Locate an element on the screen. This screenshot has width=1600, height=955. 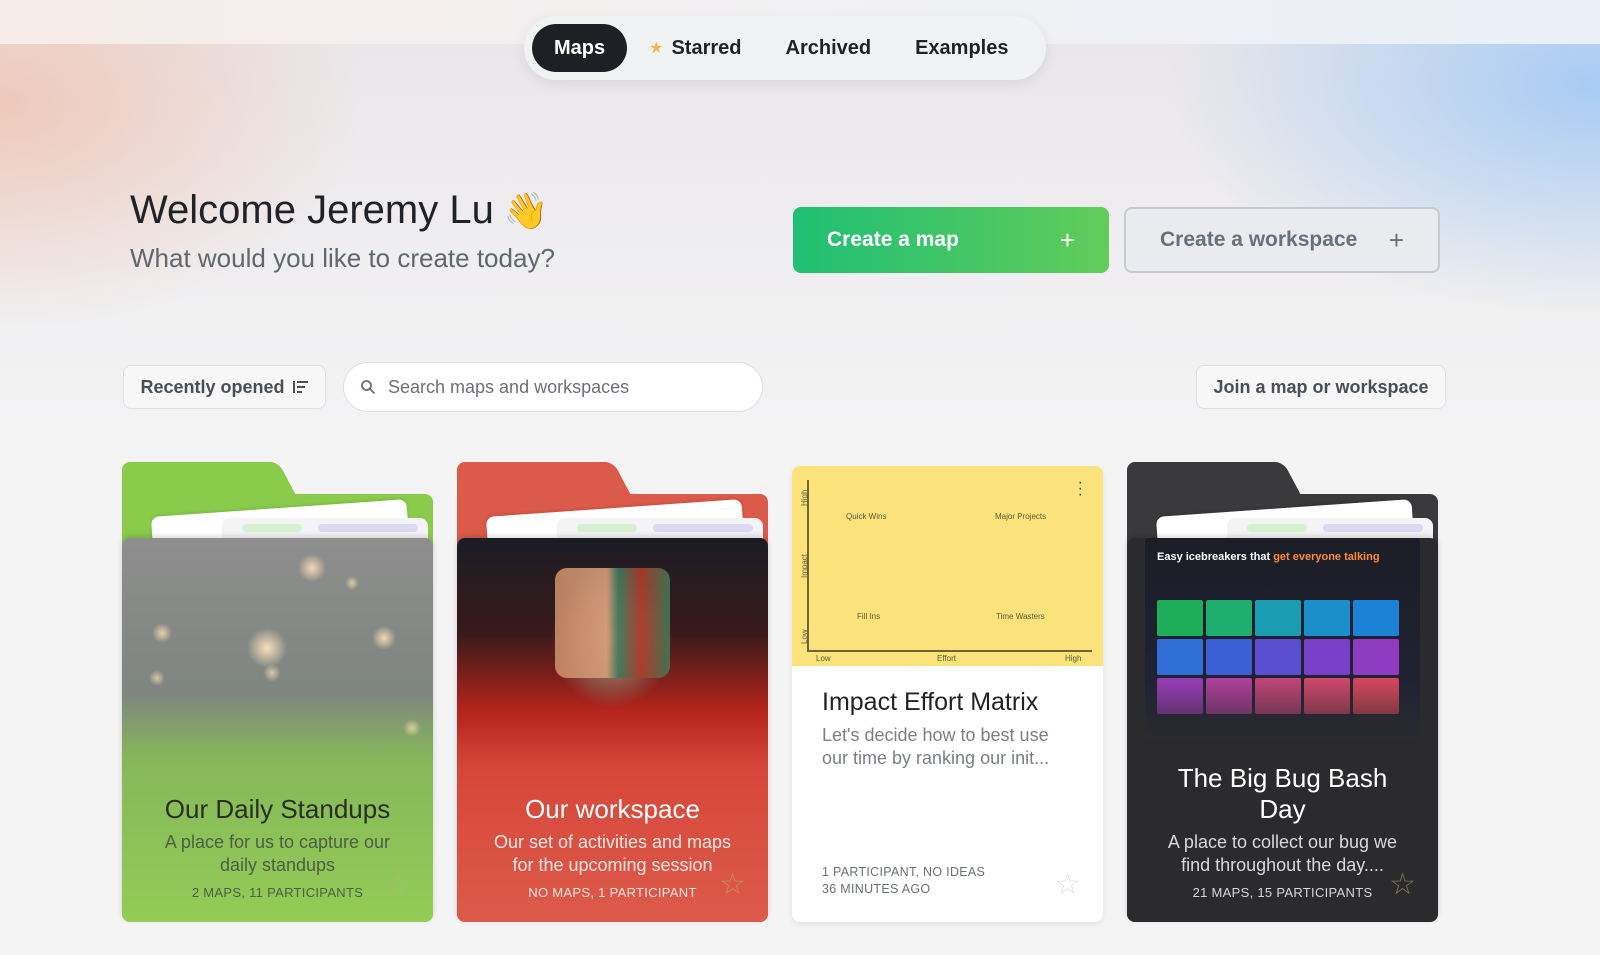
tab-maps: Maps is located at coordinates (580, 48).